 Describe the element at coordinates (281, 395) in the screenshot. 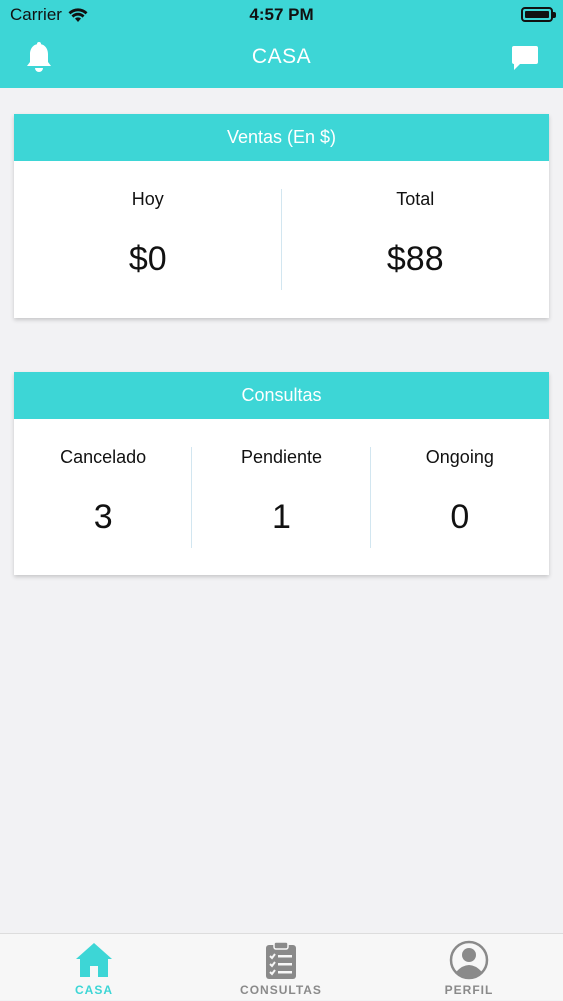

I see `consultas-title: Consultas` at that location.